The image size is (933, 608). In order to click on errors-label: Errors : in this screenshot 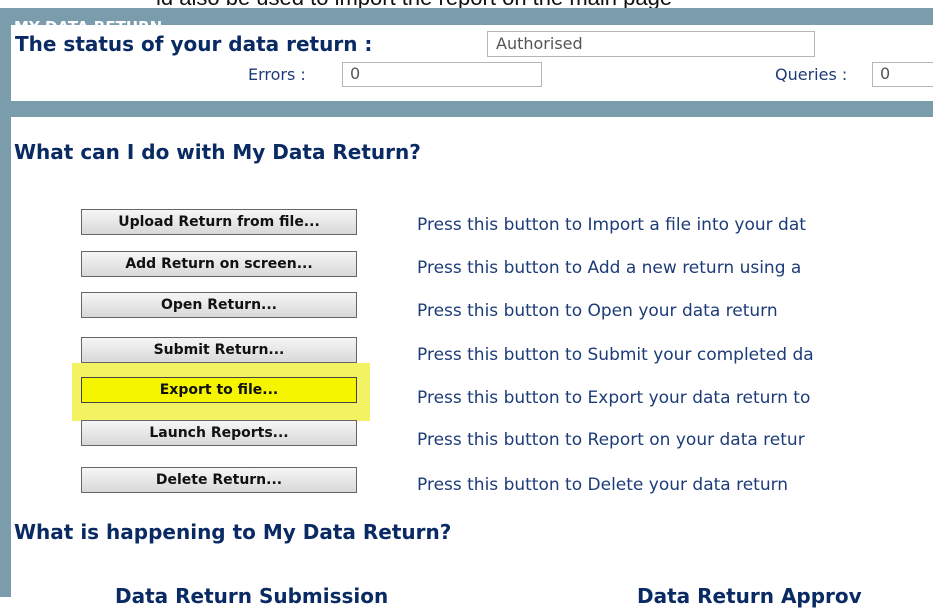, I will do `click(277, 74)`.